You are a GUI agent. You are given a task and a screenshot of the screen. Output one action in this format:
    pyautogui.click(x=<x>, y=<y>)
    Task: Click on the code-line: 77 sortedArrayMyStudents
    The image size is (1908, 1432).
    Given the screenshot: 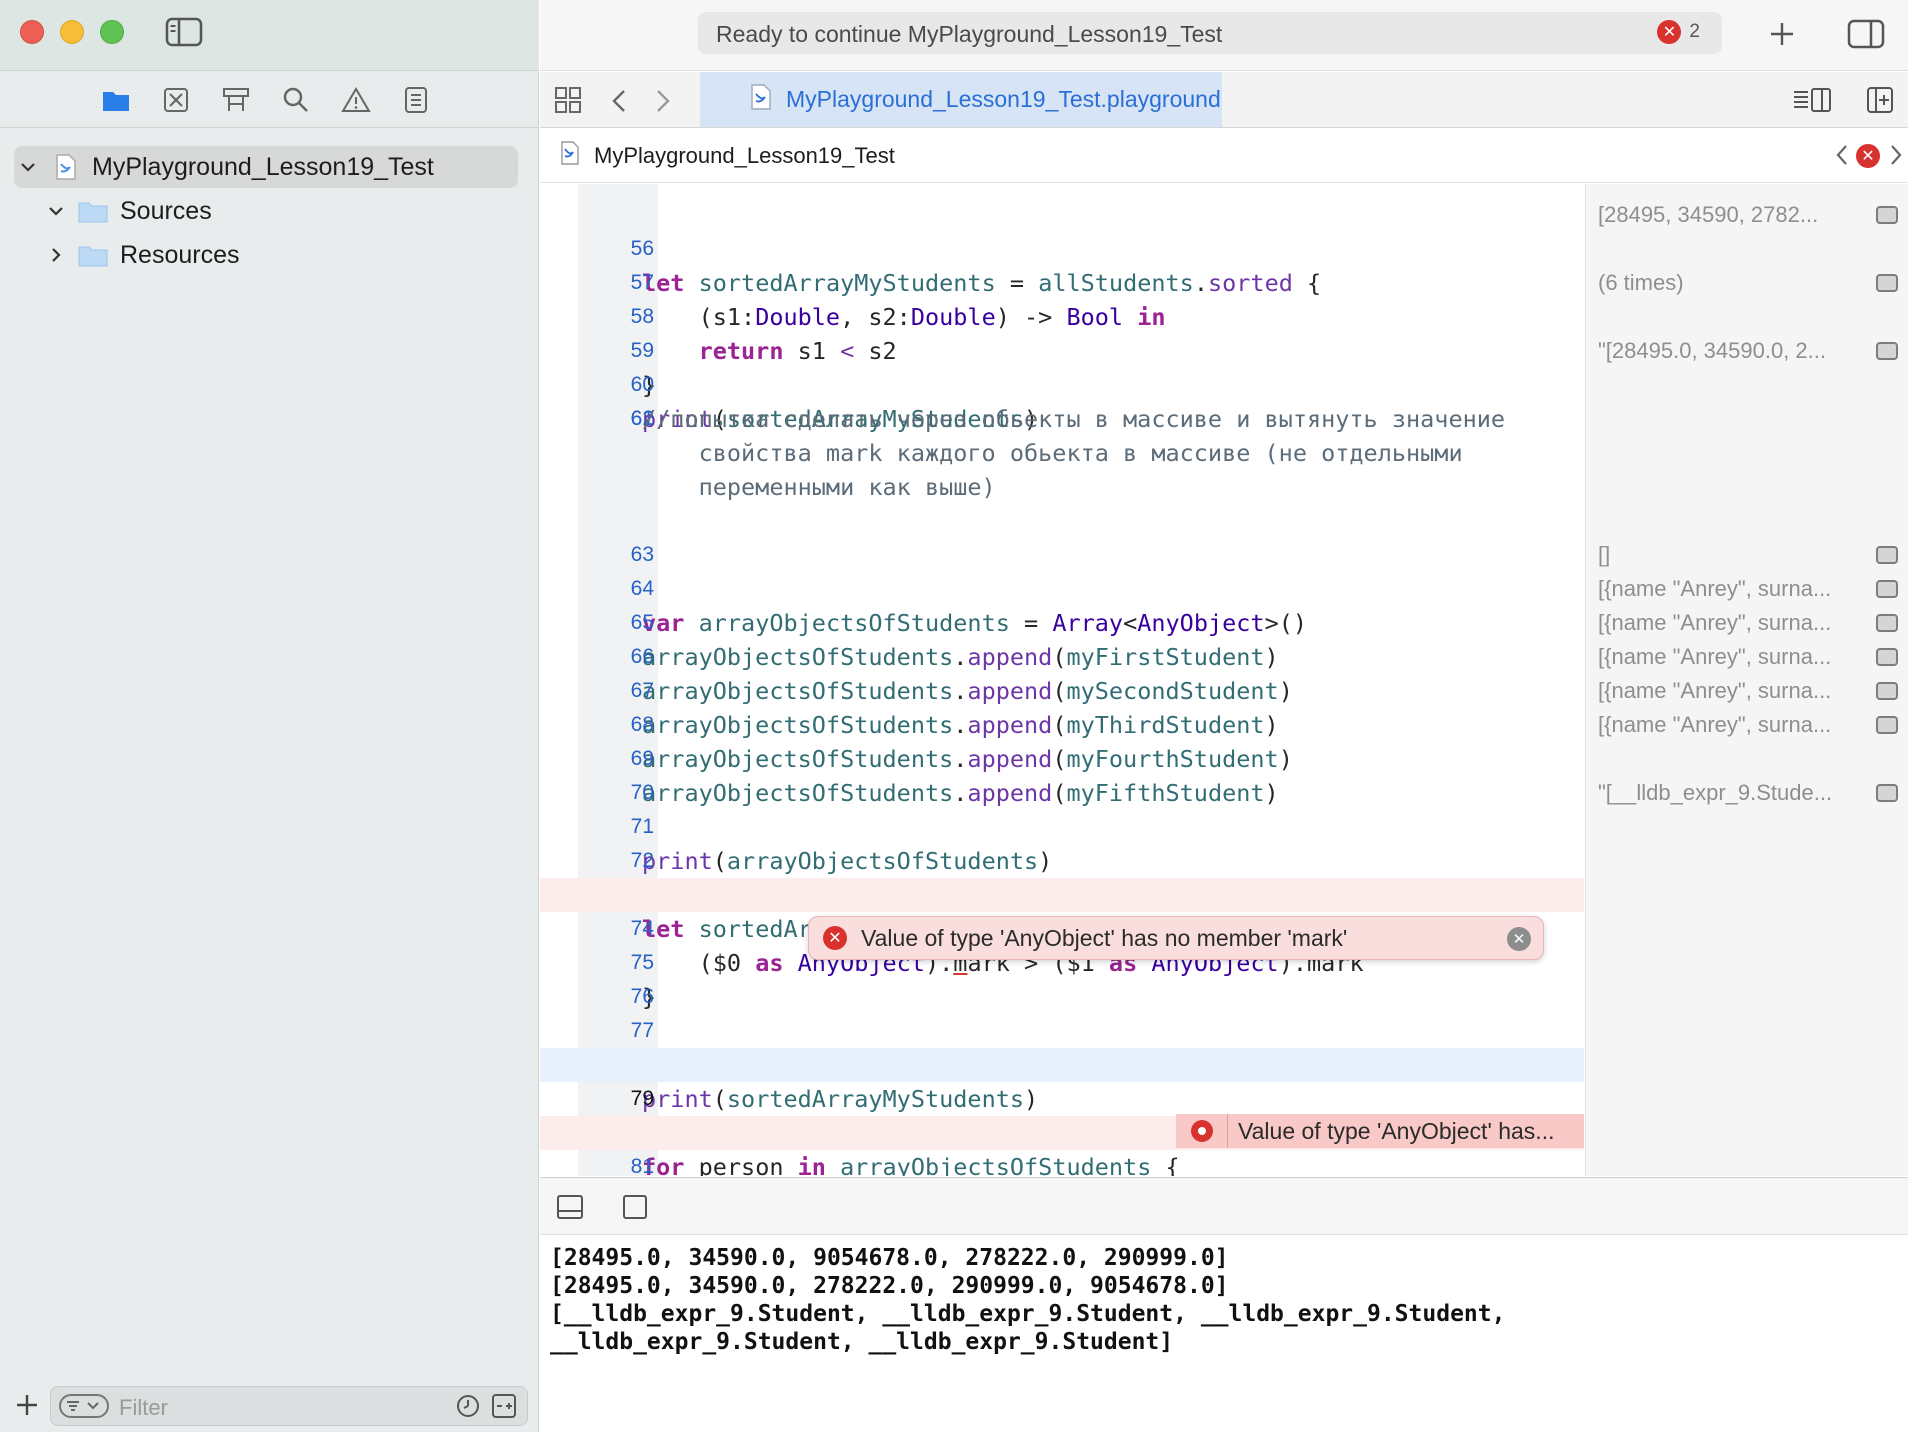 What is the action you would take?
    pyautogui.click(x=1062, y=1029)
    